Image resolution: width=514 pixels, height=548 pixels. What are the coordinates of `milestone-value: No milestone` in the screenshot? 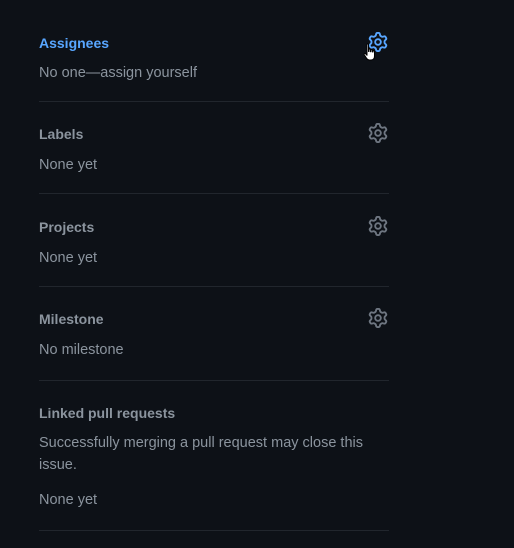 It's located at (81, 350).